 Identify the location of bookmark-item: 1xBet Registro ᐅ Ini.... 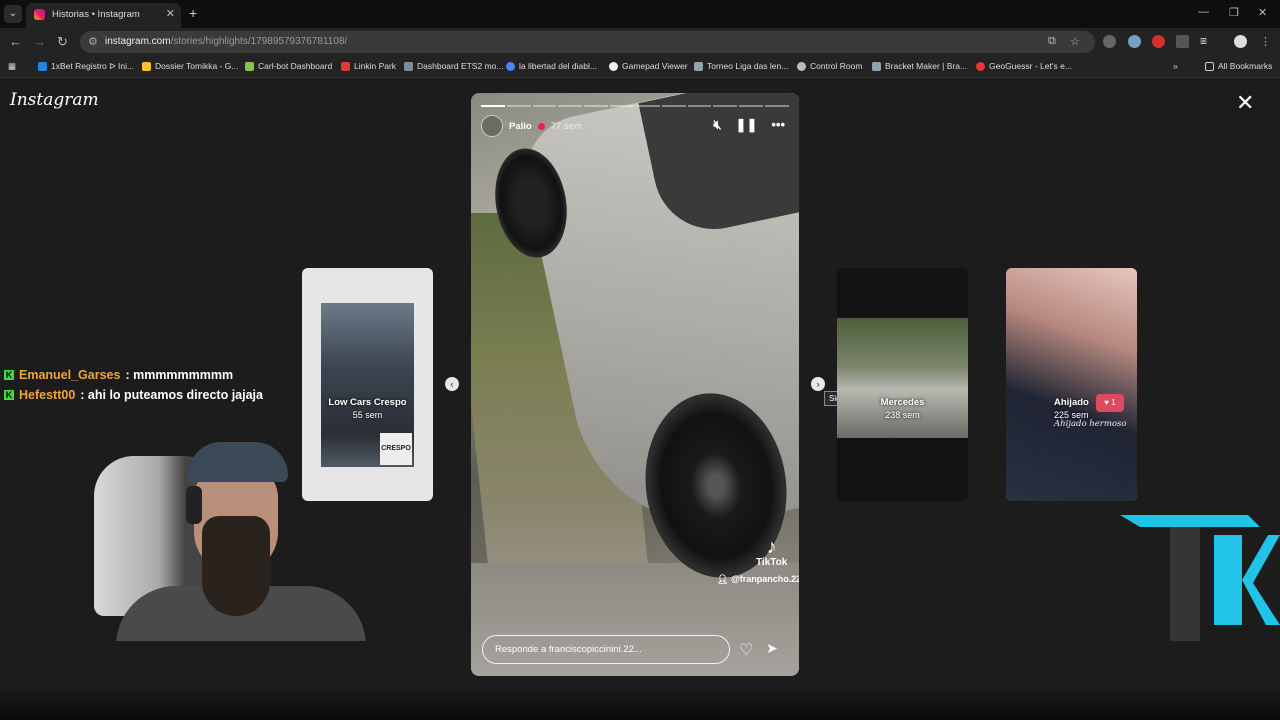
(86, 66).